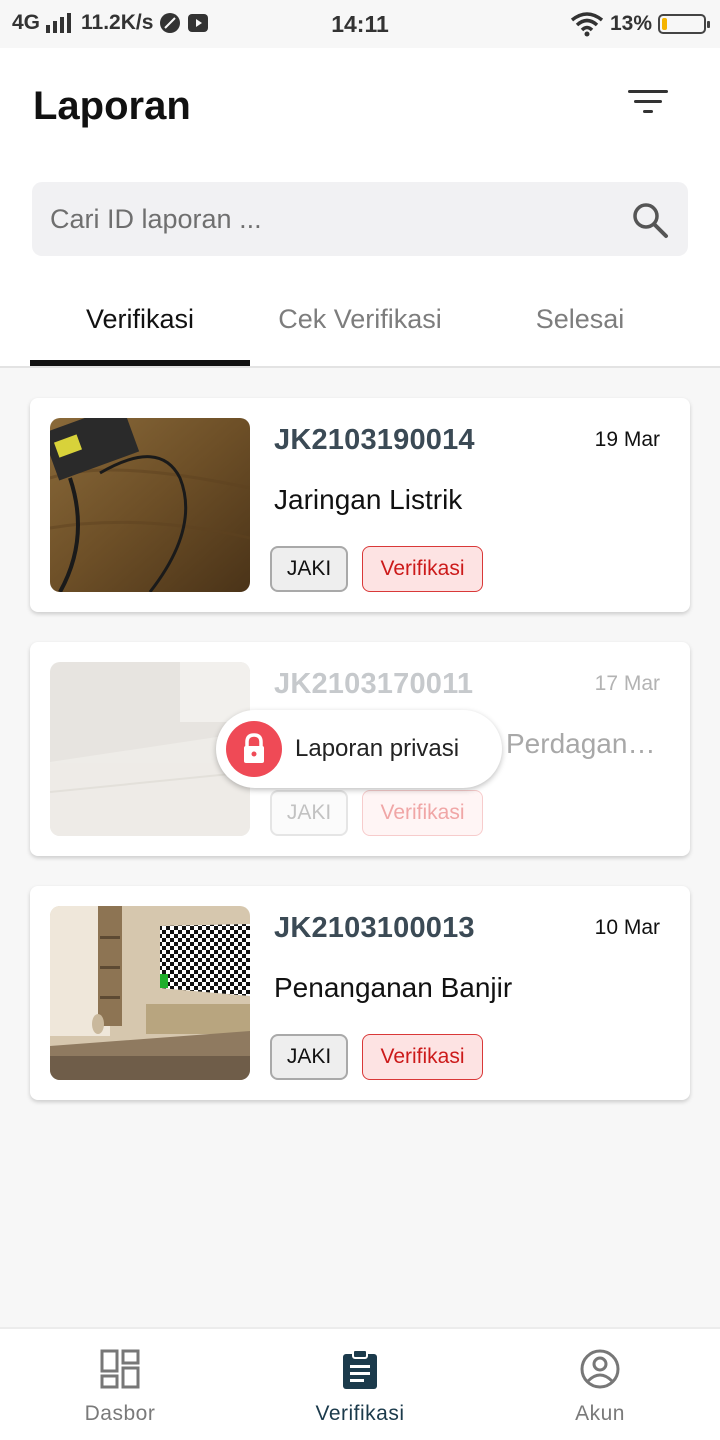 The image size is (720, 1440). What do you see at coordinates (377, 748) in the screenshot?
I see `privacy-label: Laporan privasi` at bounding box center [377, 748].